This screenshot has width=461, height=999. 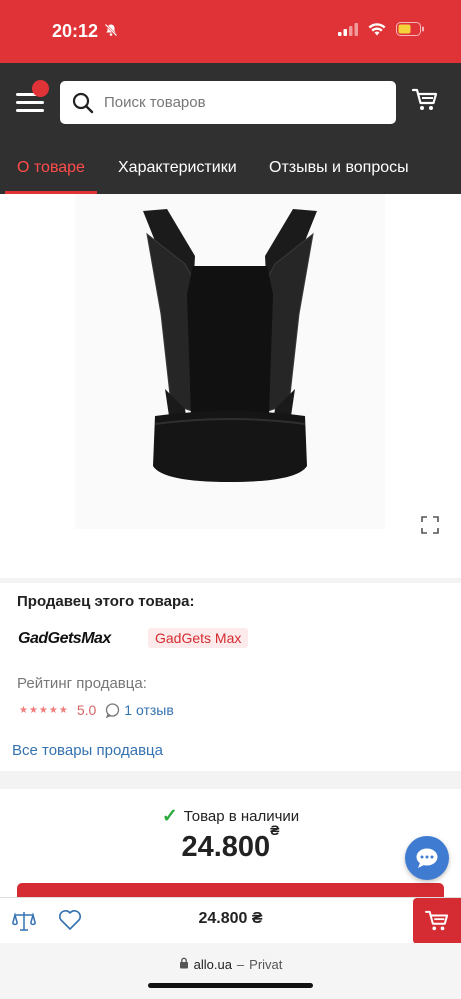 I want to click on rating-label: Рейтинг продавца:, so click(x=82, y=683).